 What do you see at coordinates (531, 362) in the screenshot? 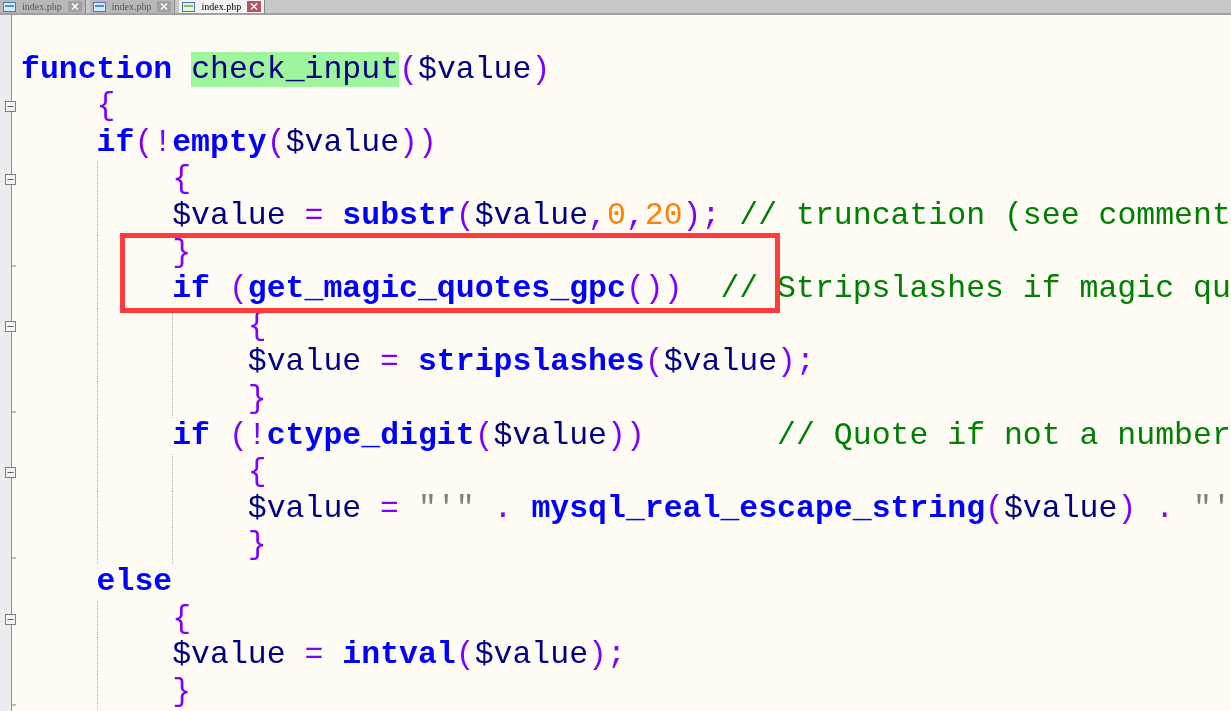
I see `code-line: $value = stripslashes($value);` at bounding box center [531, 362].